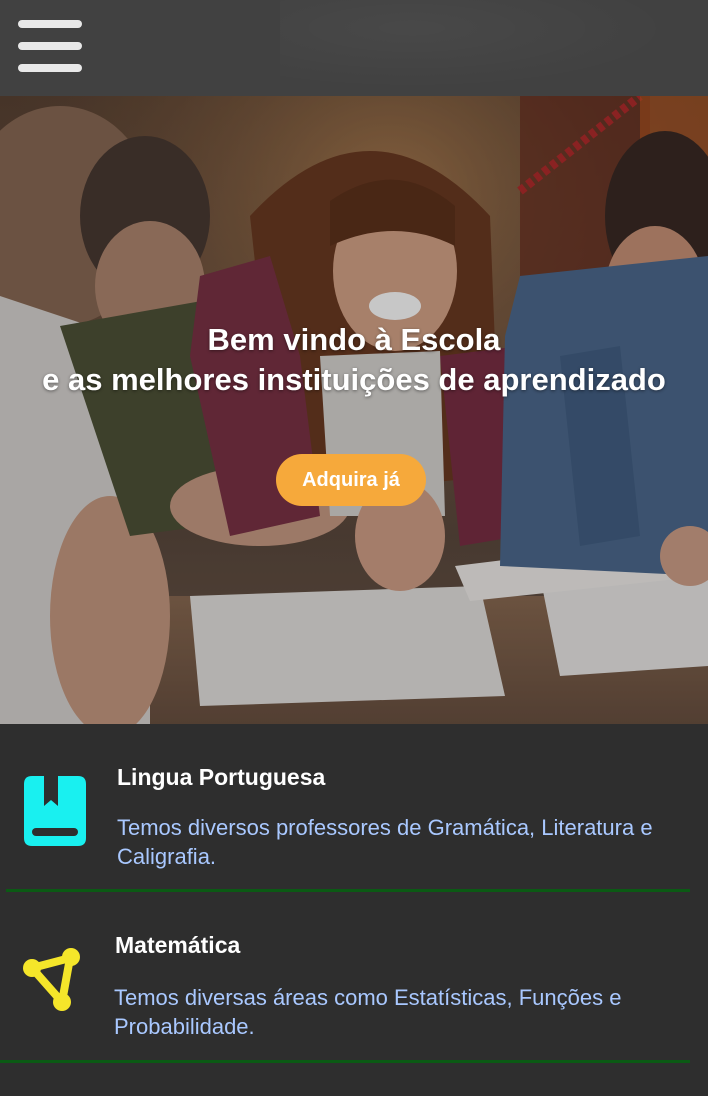 This screenshot has height=1096, width=708. I want to click on book-icon, so click(55, 811).